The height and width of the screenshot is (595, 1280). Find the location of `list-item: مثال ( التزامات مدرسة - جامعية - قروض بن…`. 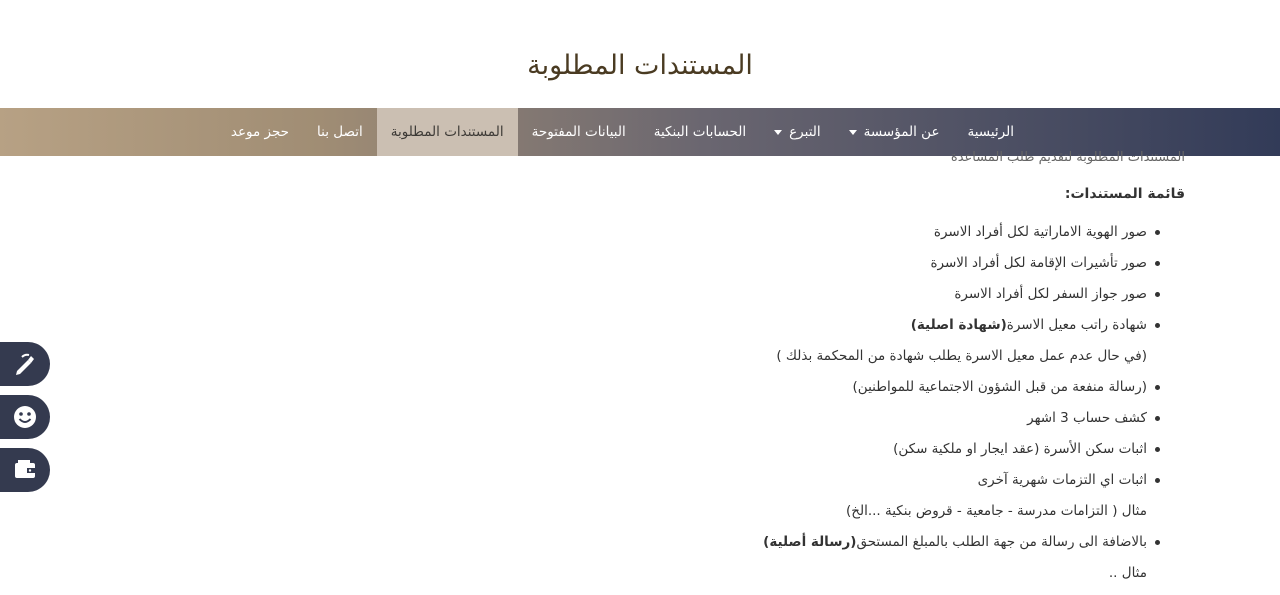

list-item: مثال ( التزامات مدرسة - جامعية - قروض بن… is located at coordinates (996, 511).